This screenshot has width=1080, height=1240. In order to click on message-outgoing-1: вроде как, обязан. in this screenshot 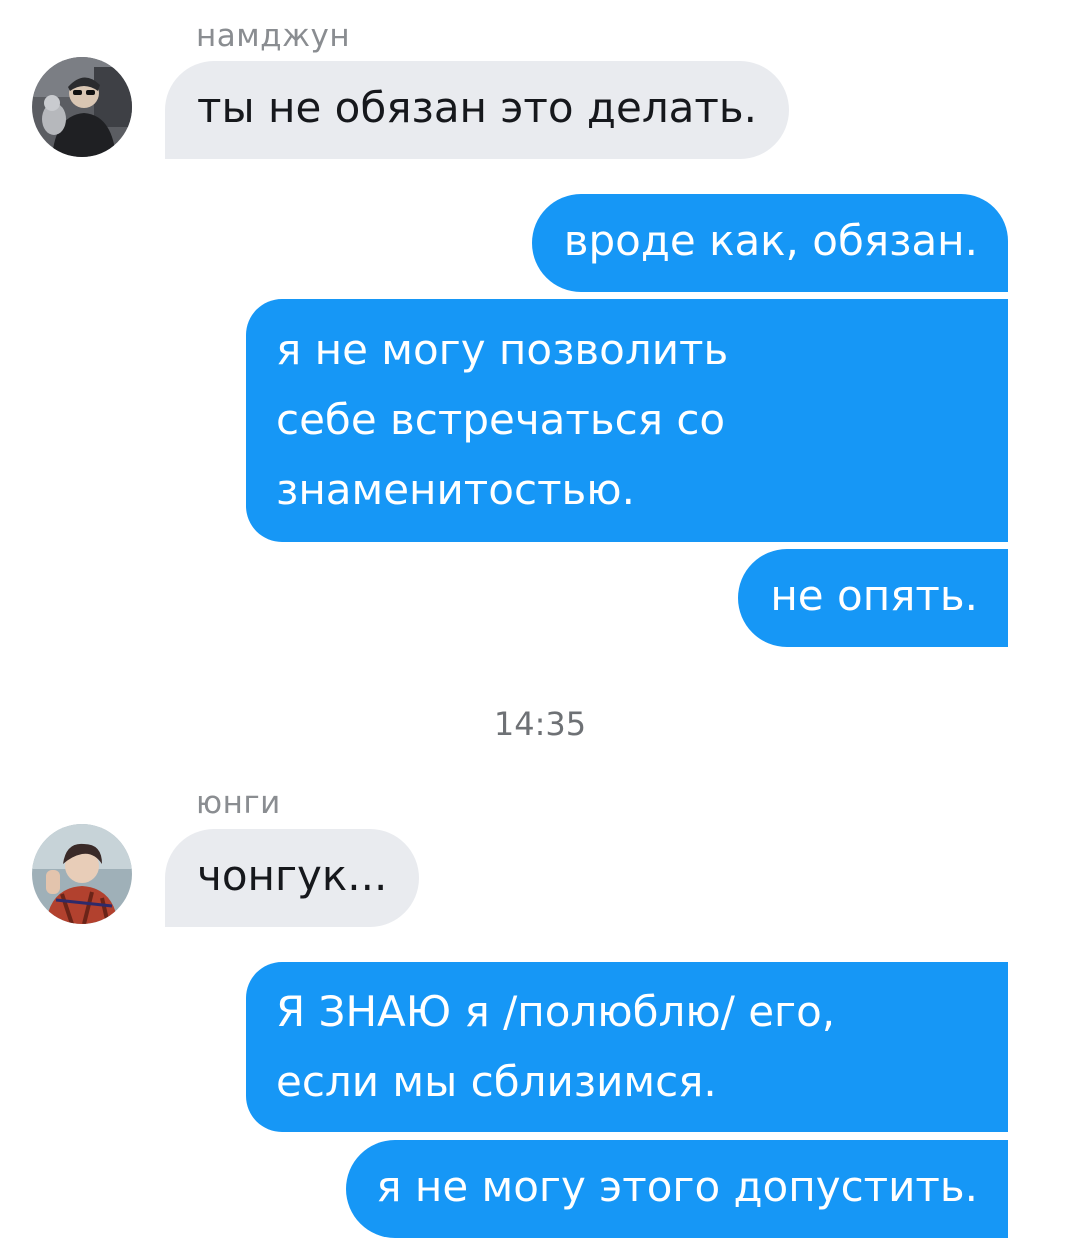, I will do `click(769, 243)`.